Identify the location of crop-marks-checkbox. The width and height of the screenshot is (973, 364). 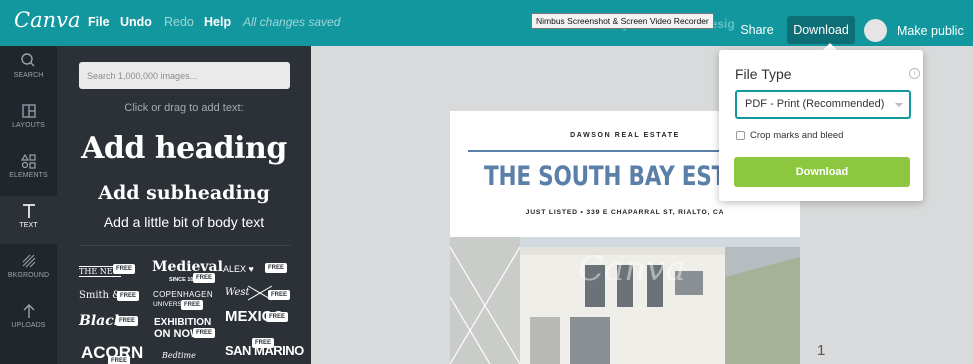
(740, 135).